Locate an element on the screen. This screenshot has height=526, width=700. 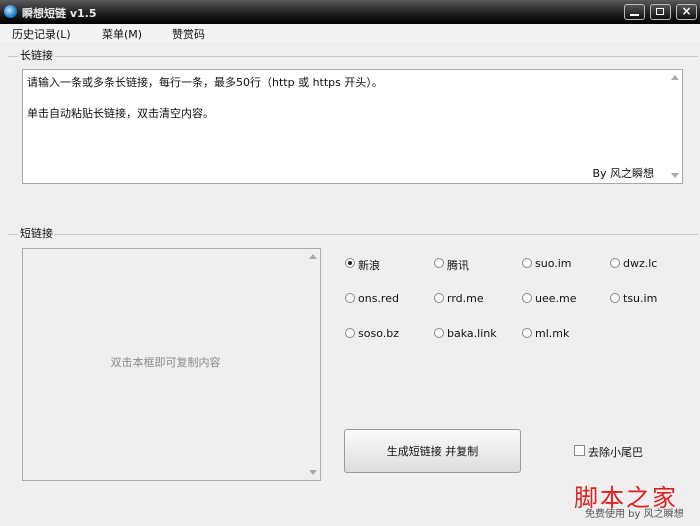
checkbox-icon is located at coordinates (579, 450).